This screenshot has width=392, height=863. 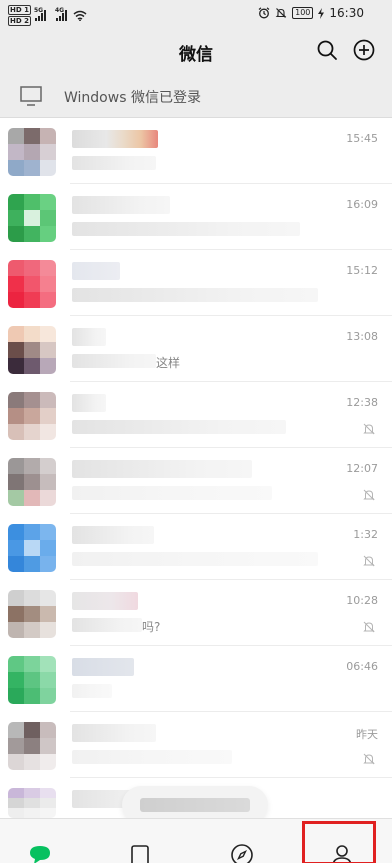 What do you see at coordinates (196, 50) in the screenshot?
I see `title-bar: 微信` at bounding box center [196, 50].